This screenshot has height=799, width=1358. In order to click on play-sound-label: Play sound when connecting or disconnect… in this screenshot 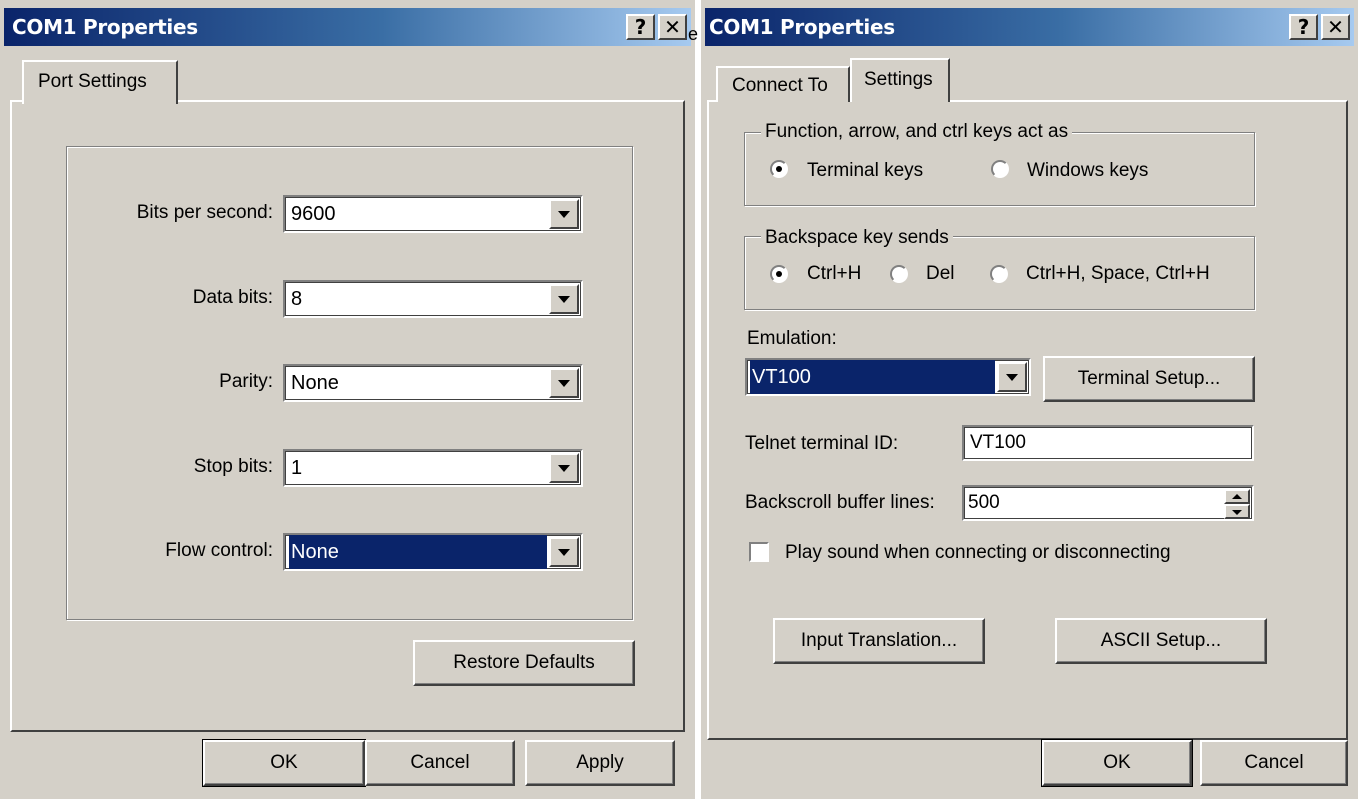, I will do `click(978, 553)`.